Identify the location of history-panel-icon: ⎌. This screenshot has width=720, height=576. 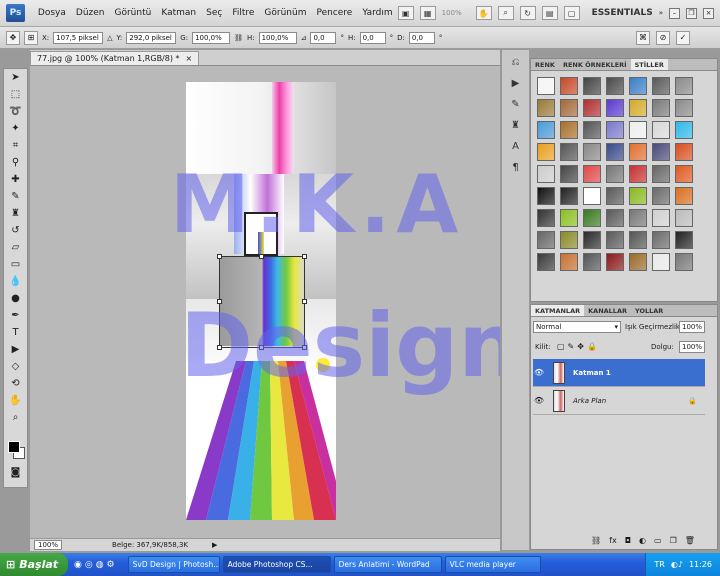
(516, 62).